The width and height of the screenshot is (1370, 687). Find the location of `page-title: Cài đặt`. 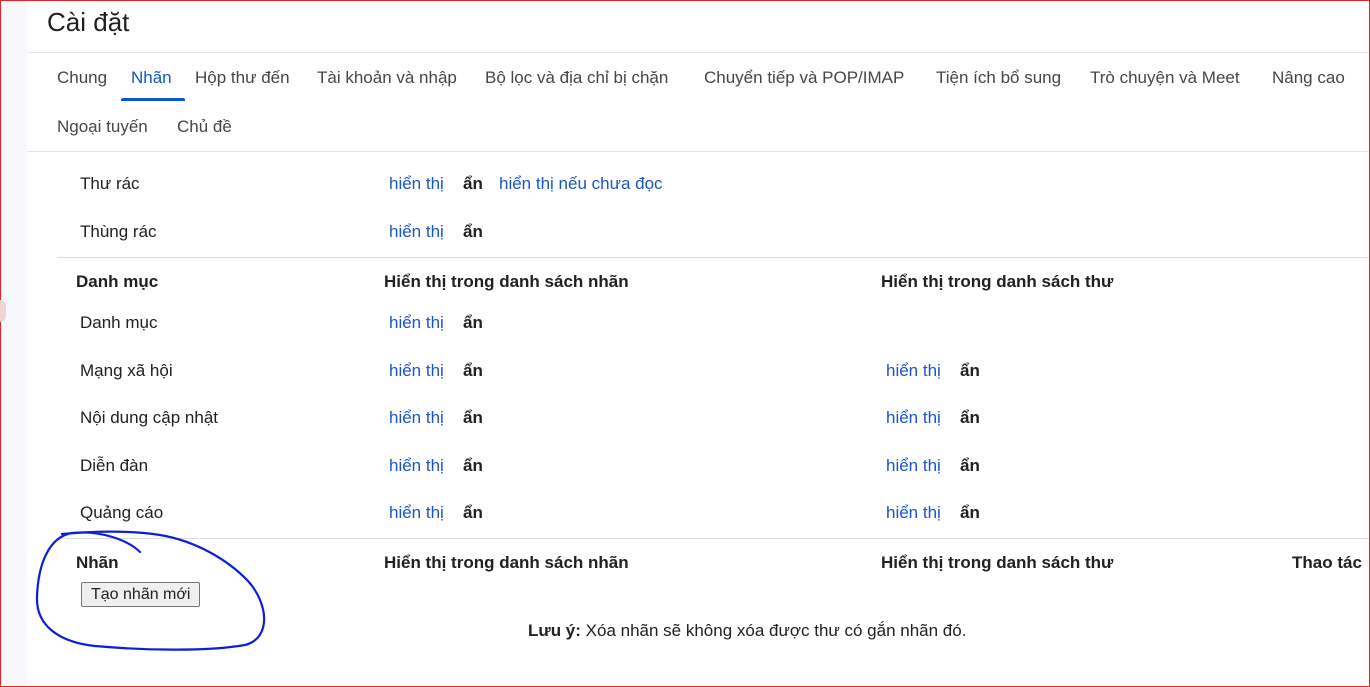

page-title: Cài đặt is located at coordinates (88, 22).